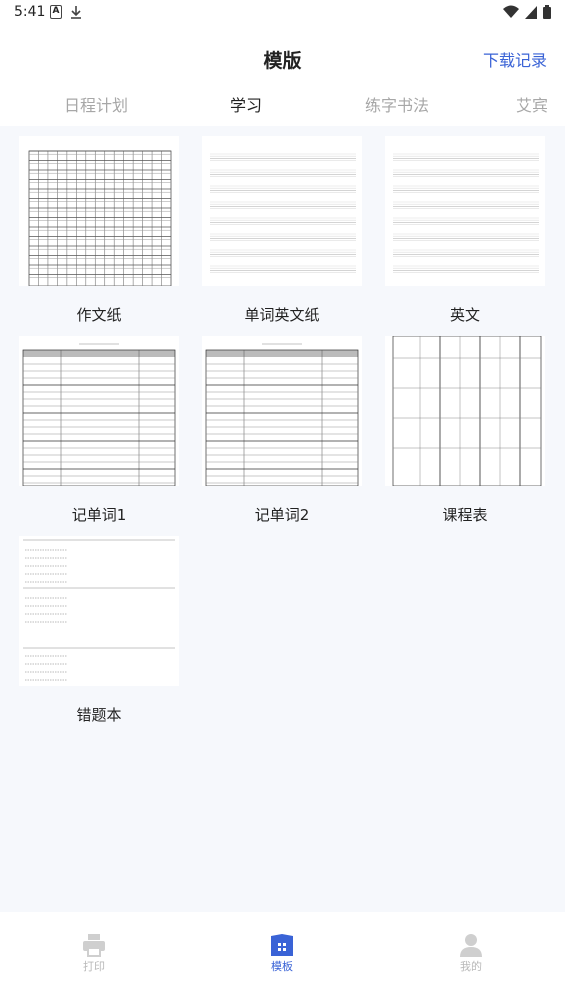  I want to click on template-label: 英文, so click(464, 315).